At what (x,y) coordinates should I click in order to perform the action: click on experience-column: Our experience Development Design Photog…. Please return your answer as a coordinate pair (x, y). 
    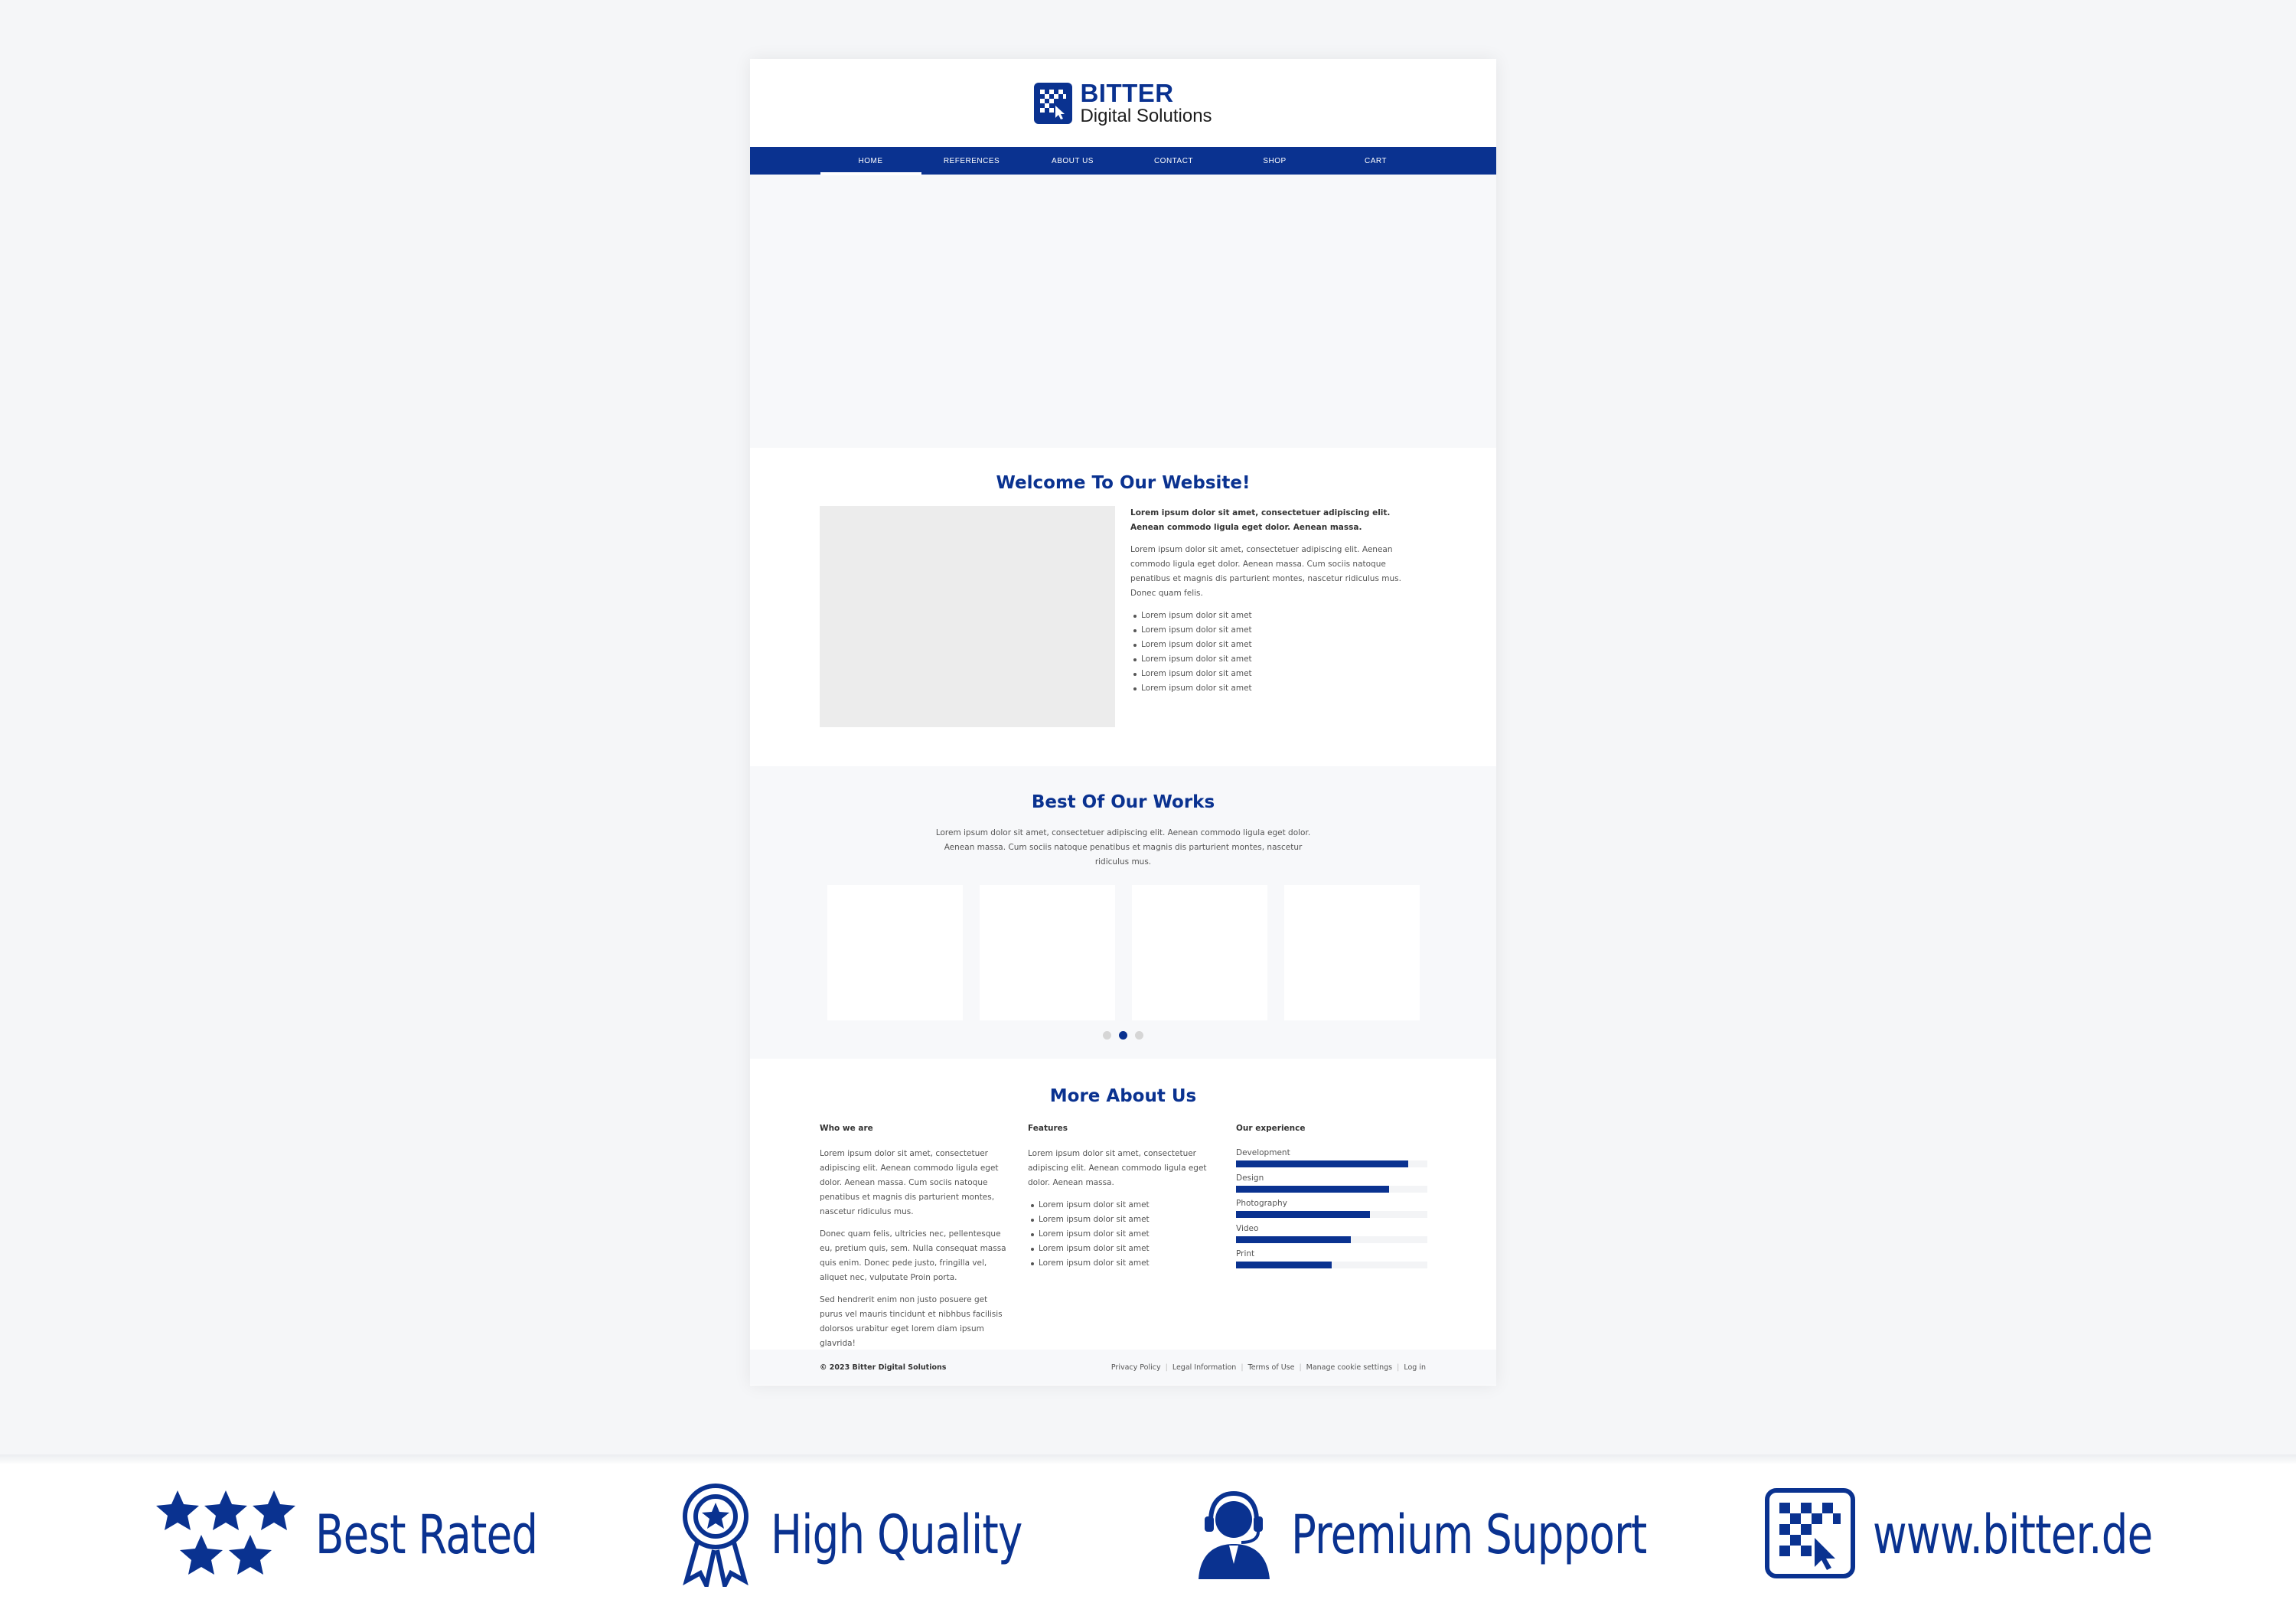
    Looking at the image, I should click on (1340, 1240).